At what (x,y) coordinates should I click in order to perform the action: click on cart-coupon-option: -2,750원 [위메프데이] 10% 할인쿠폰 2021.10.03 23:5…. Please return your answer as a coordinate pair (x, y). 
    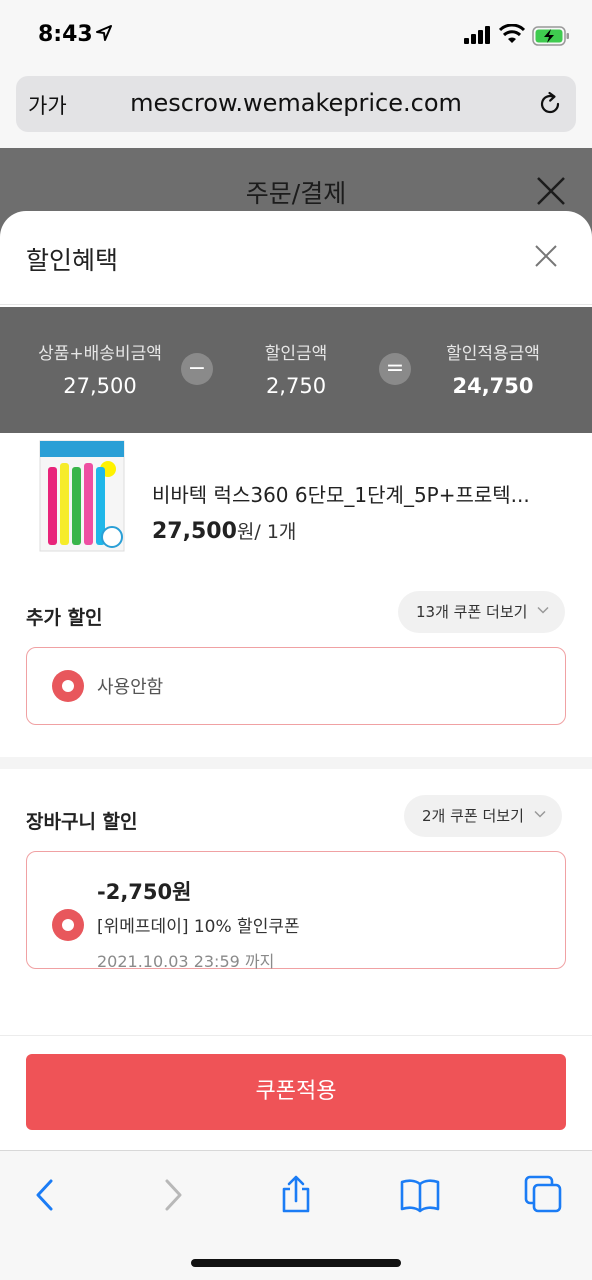
    Looking at the image, I should click on (296, 911).